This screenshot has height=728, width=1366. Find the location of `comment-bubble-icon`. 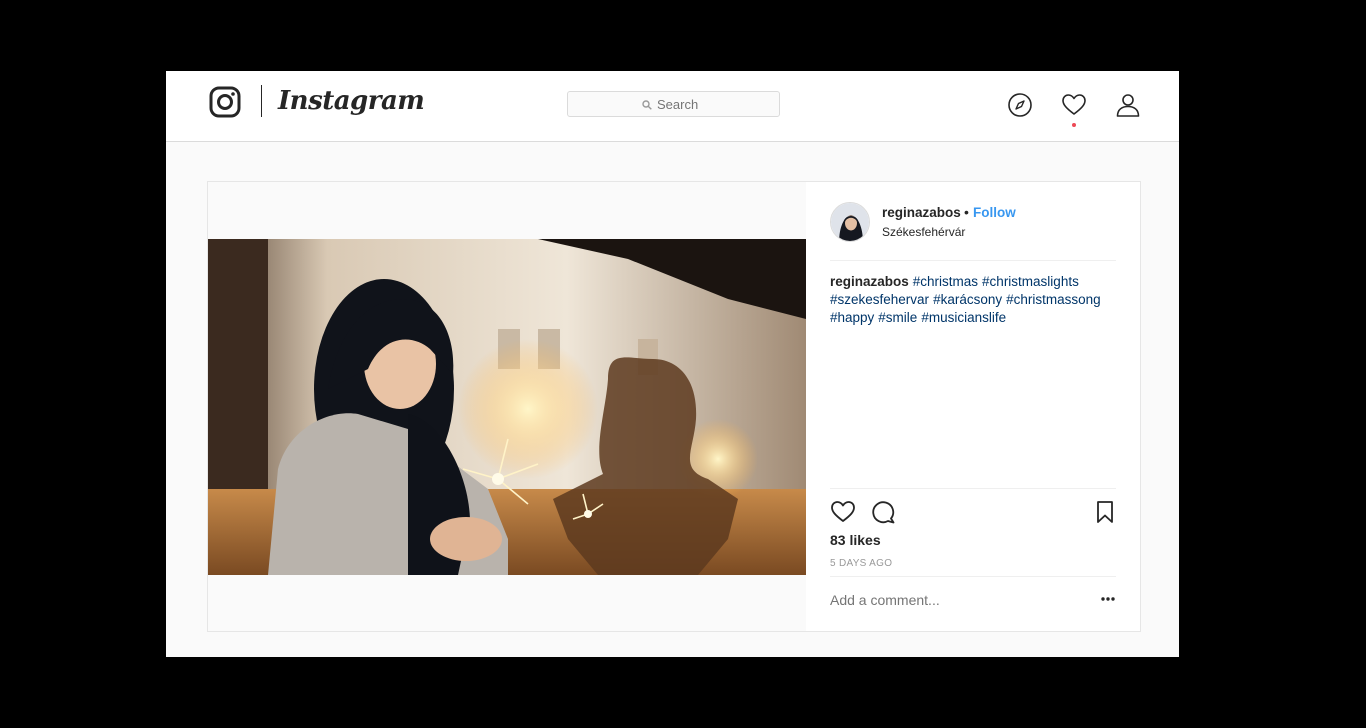

comment-bubble-icon is located at coordinates (883, 512).